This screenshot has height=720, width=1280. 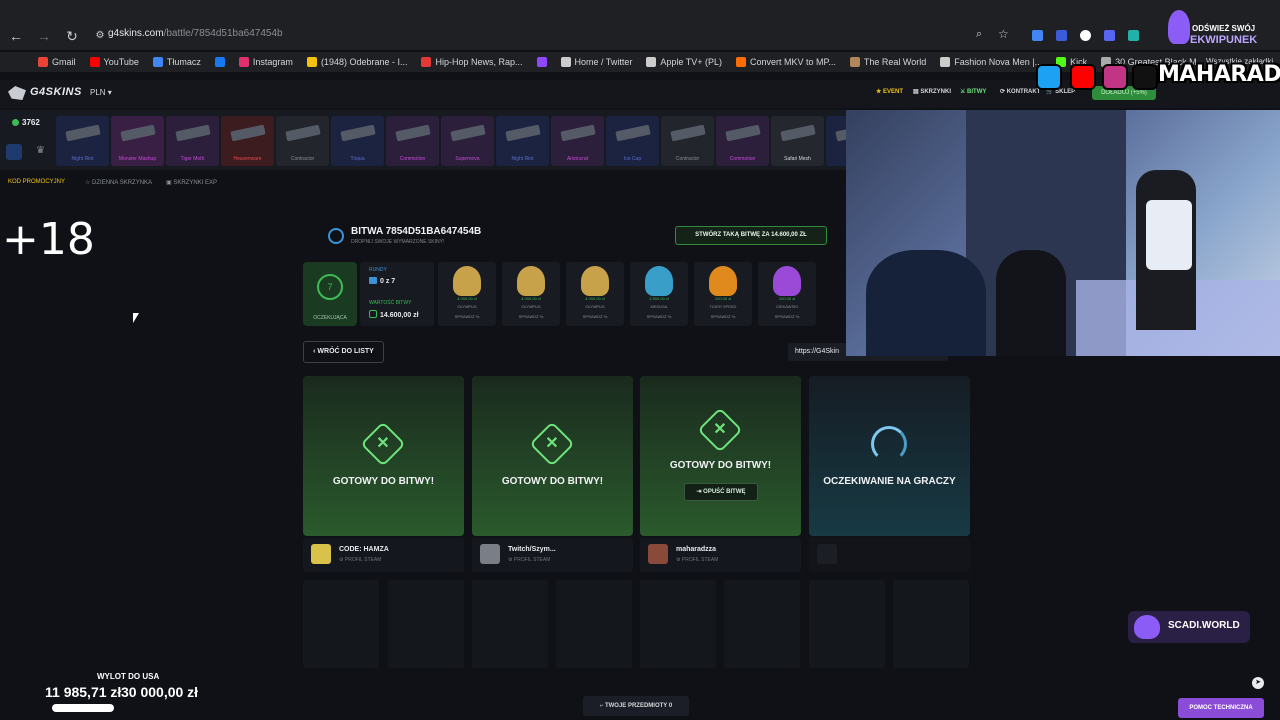 What do you see at coordinates (603, 62) in the screenshot?
I see `bookmark-label: Home / Twitter` at bounding box center [603, 62].